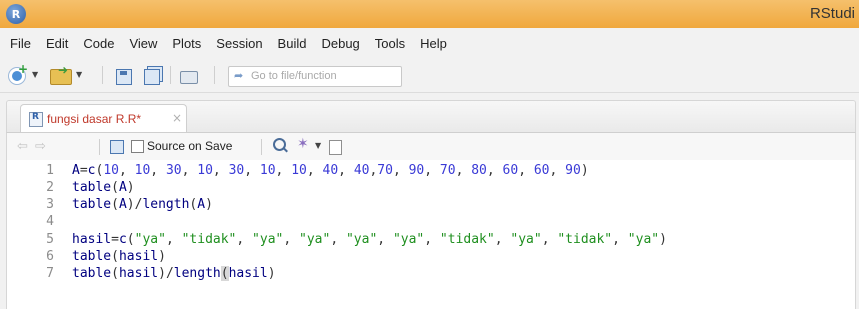  Describe the element at coordinates (142, 204) in the screenshot. I see `code-line: table(A)/length(A)` at that location.